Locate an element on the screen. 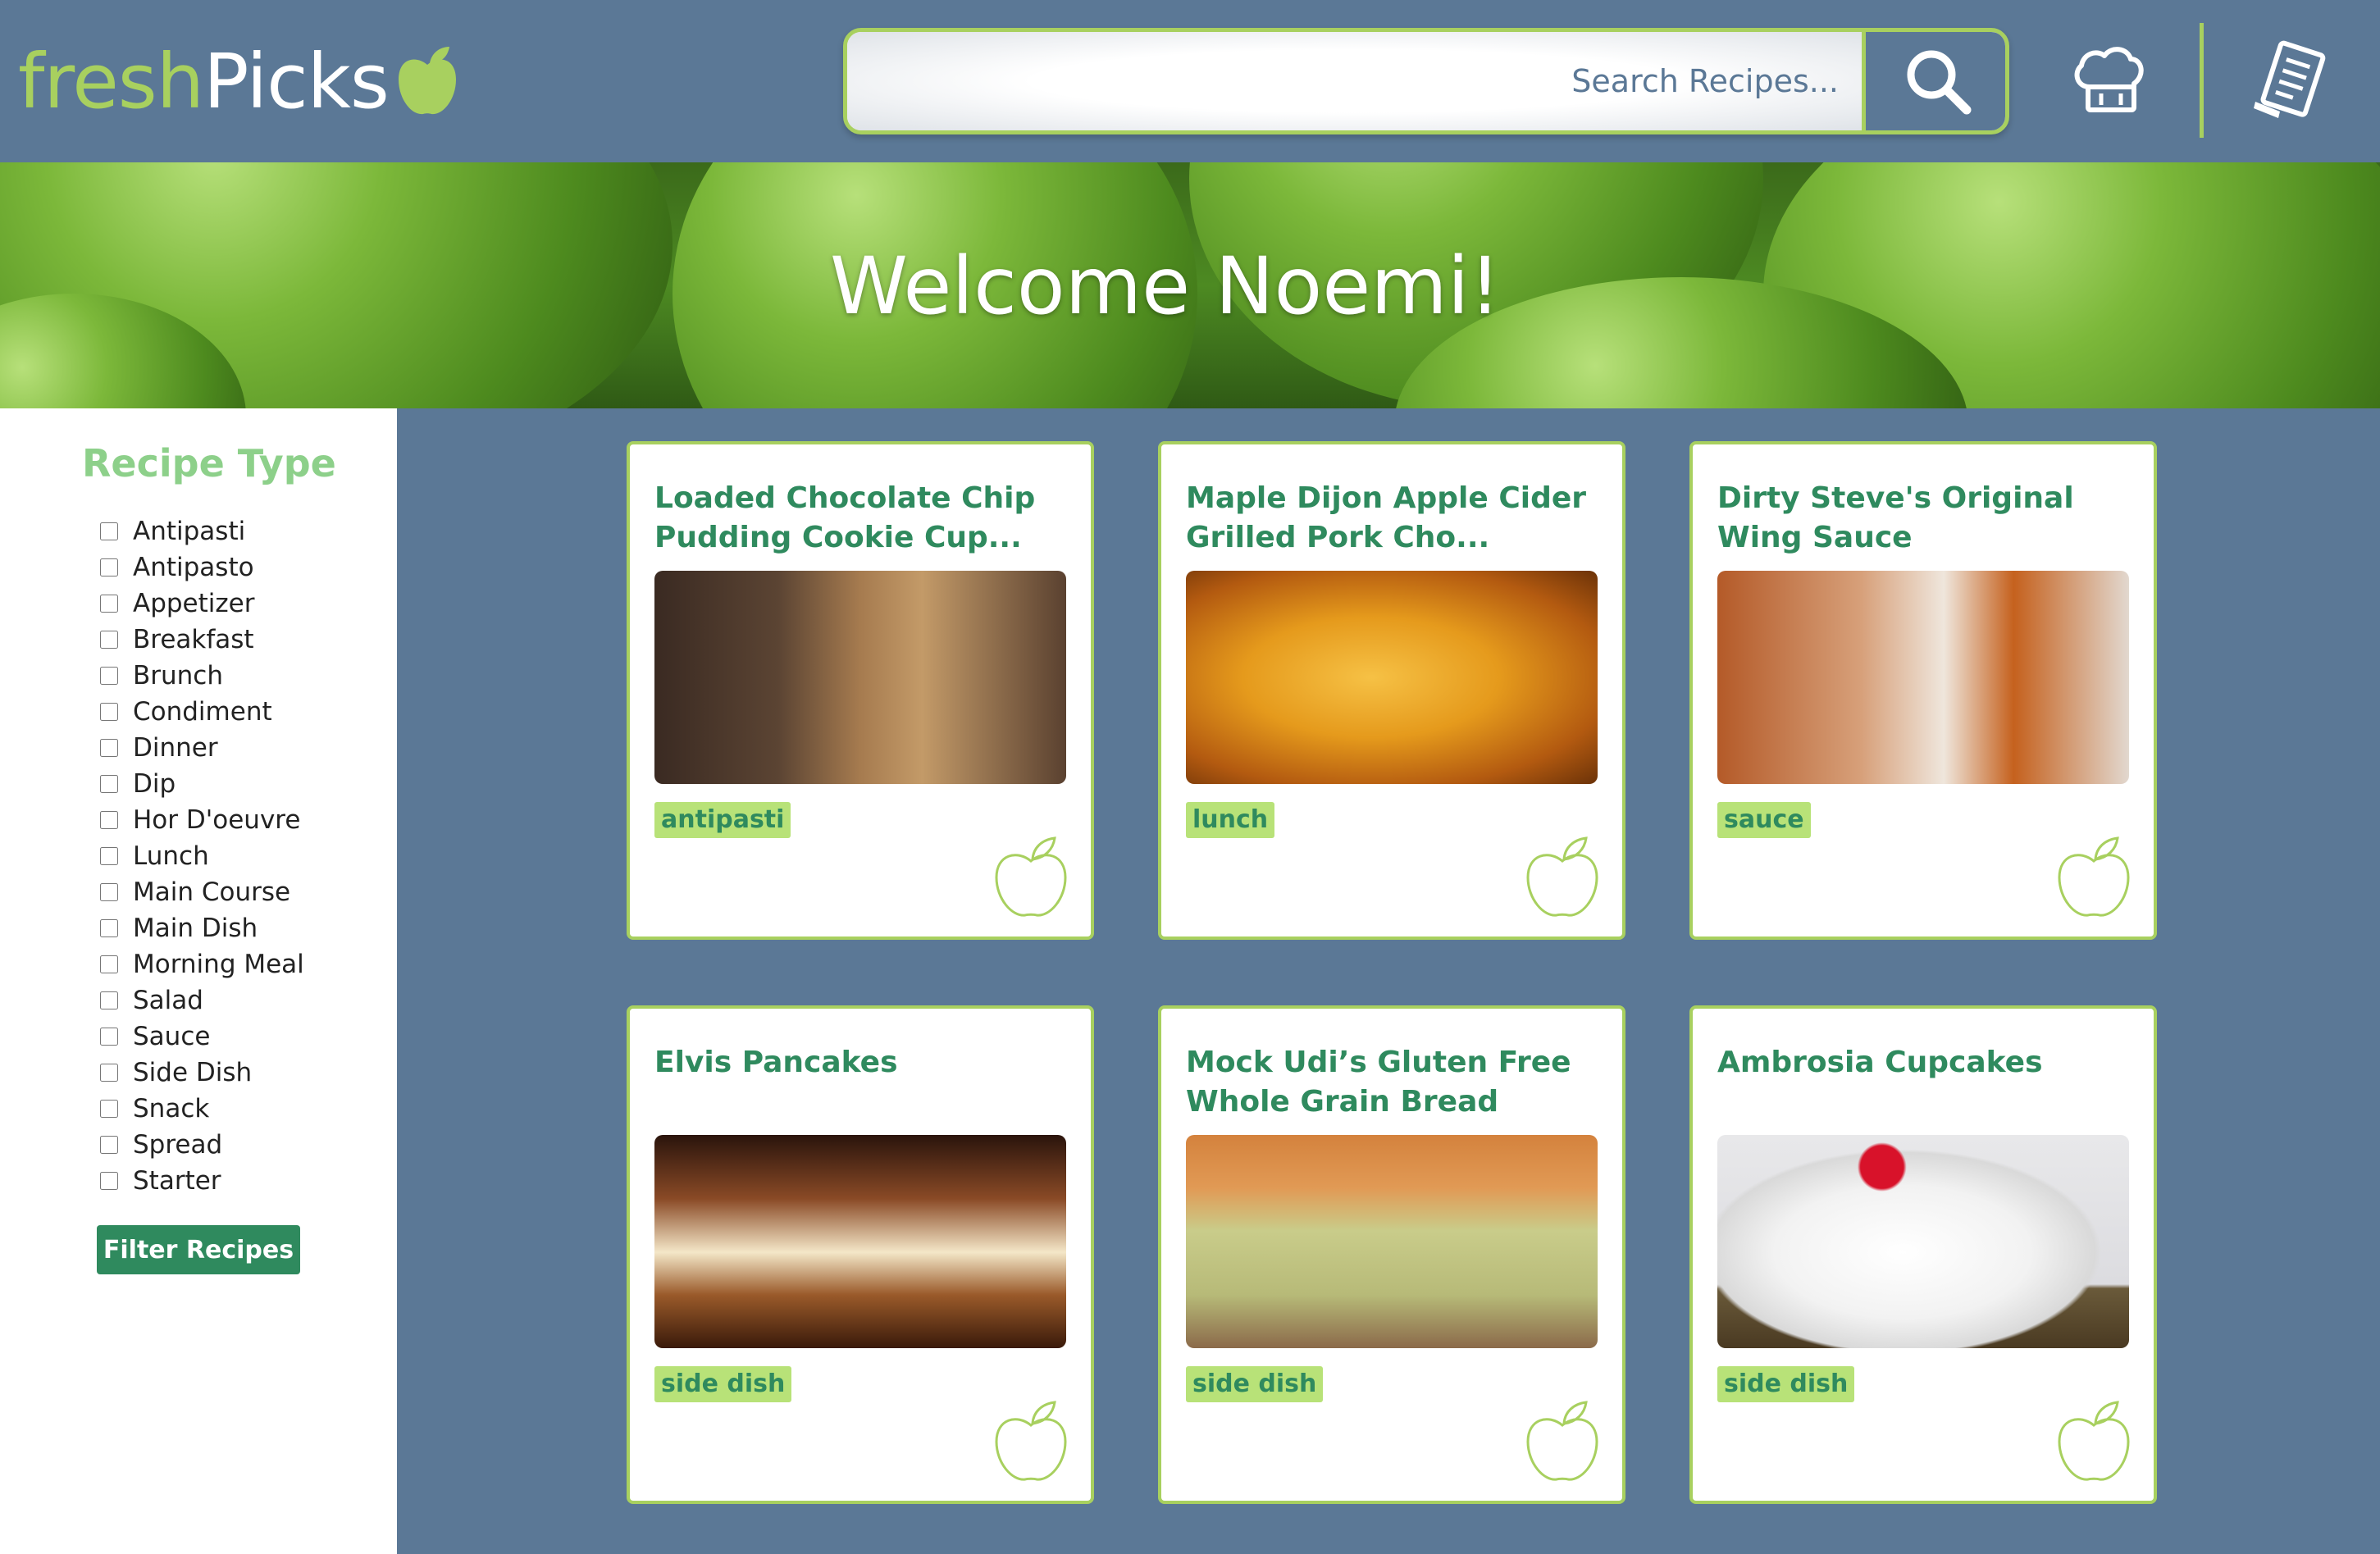 The image size is (2380, 1554). filter-option: Dinner is located at coordinates (202, 748).